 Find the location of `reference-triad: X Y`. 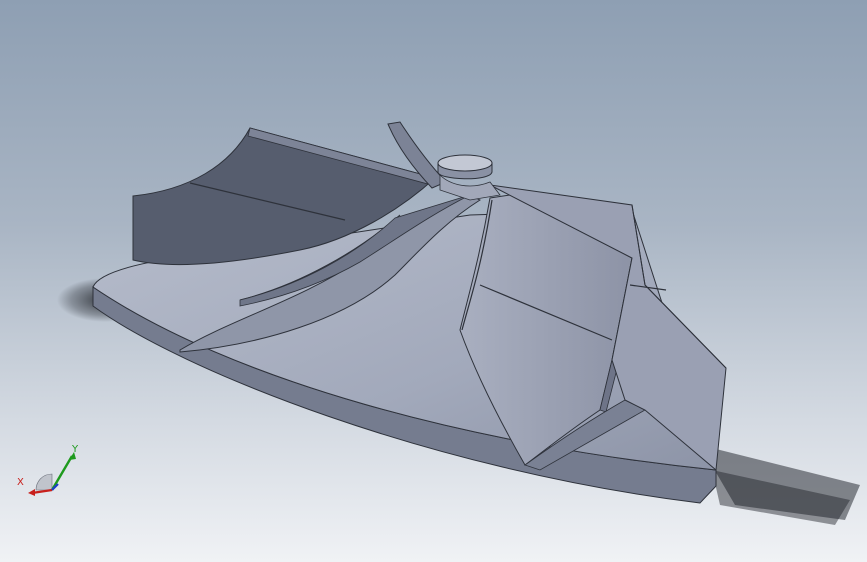

reference-triad: X Y is located at coordinates (49, 474).